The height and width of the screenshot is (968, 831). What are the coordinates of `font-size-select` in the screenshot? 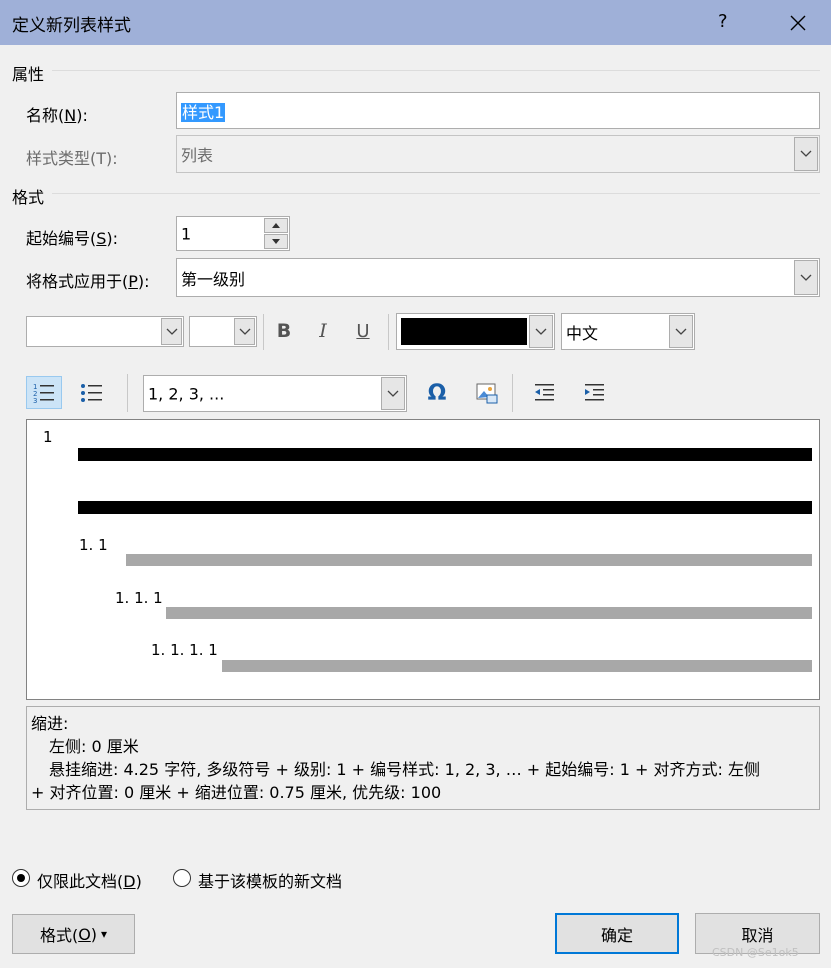 It's located at (223, 331).